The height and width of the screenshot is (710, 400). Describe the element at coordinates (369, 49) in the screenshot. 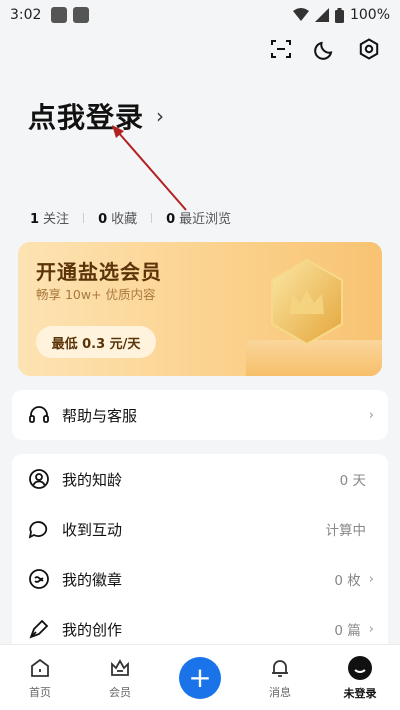

I see `gear-icon` at that location.